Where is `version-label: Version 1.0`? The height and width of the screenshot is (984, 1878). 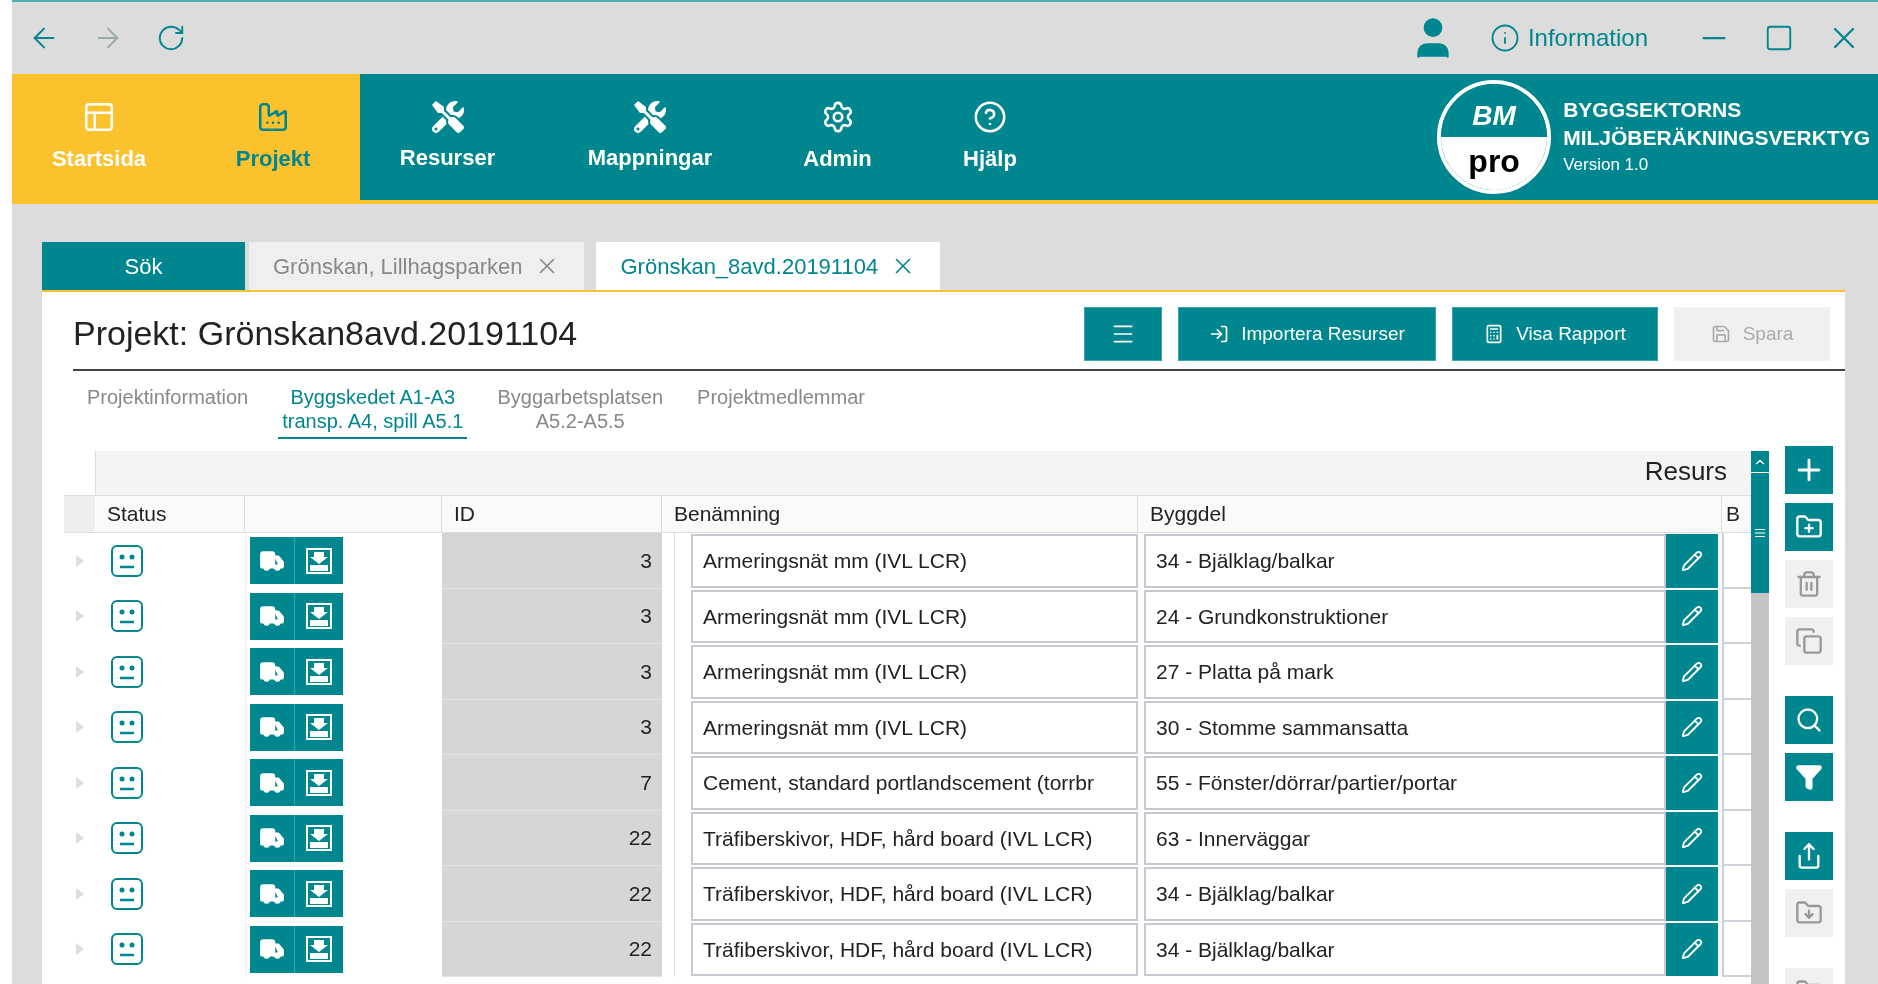 version-label: Version 1.0 is located at coordinates (1606, 165).